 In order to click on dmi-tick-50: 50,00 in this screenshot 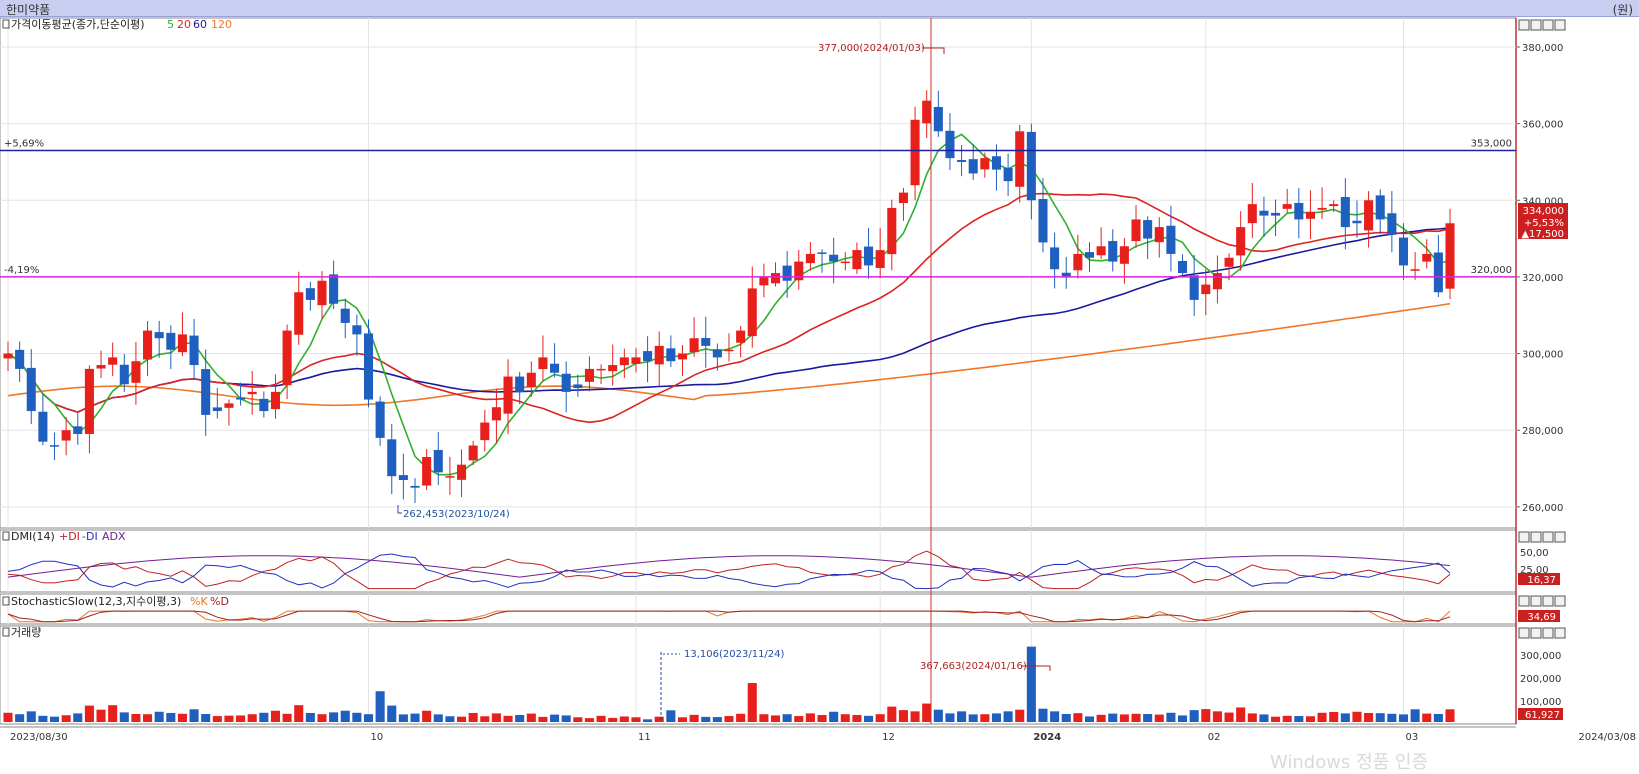, I will do `click(1534, 553)`.